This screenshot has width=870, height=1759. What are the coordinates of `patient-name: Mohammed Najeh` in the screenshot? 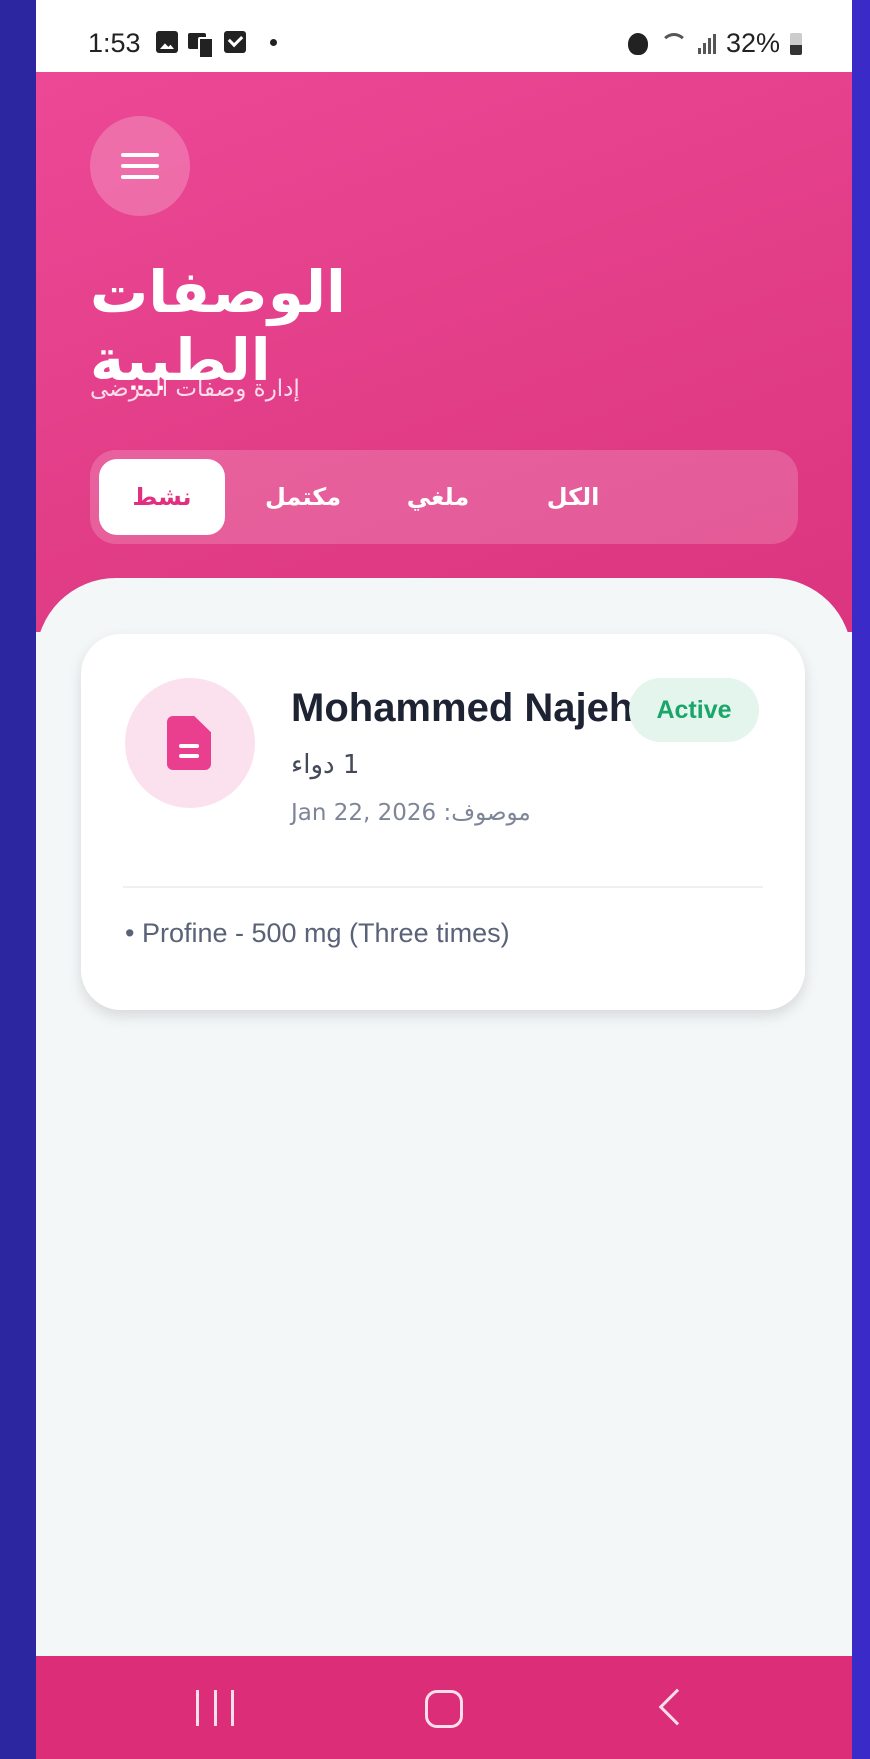 It's located at (462, 708).